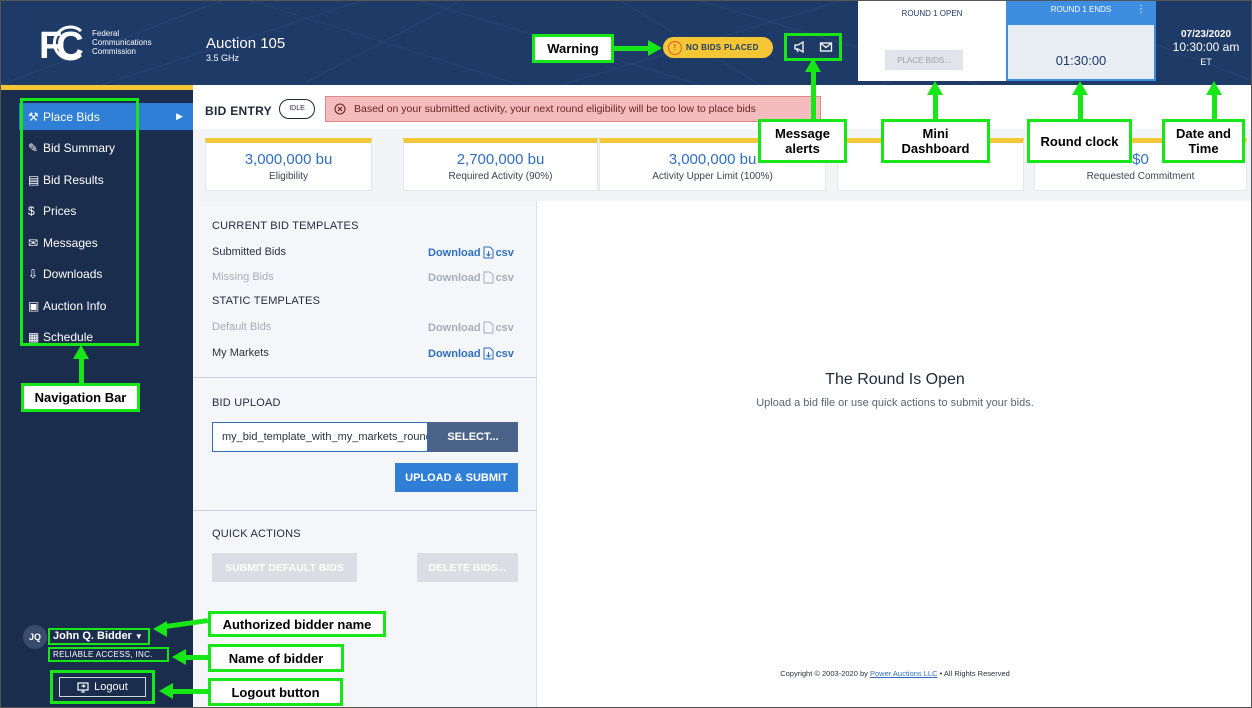 The height and width of the screenshot is (708, 1252). What do you see at coordinates (92, 636) in the screenshot?
I see `user-name: John Q. Bidder` at bounding box center [92, 636].